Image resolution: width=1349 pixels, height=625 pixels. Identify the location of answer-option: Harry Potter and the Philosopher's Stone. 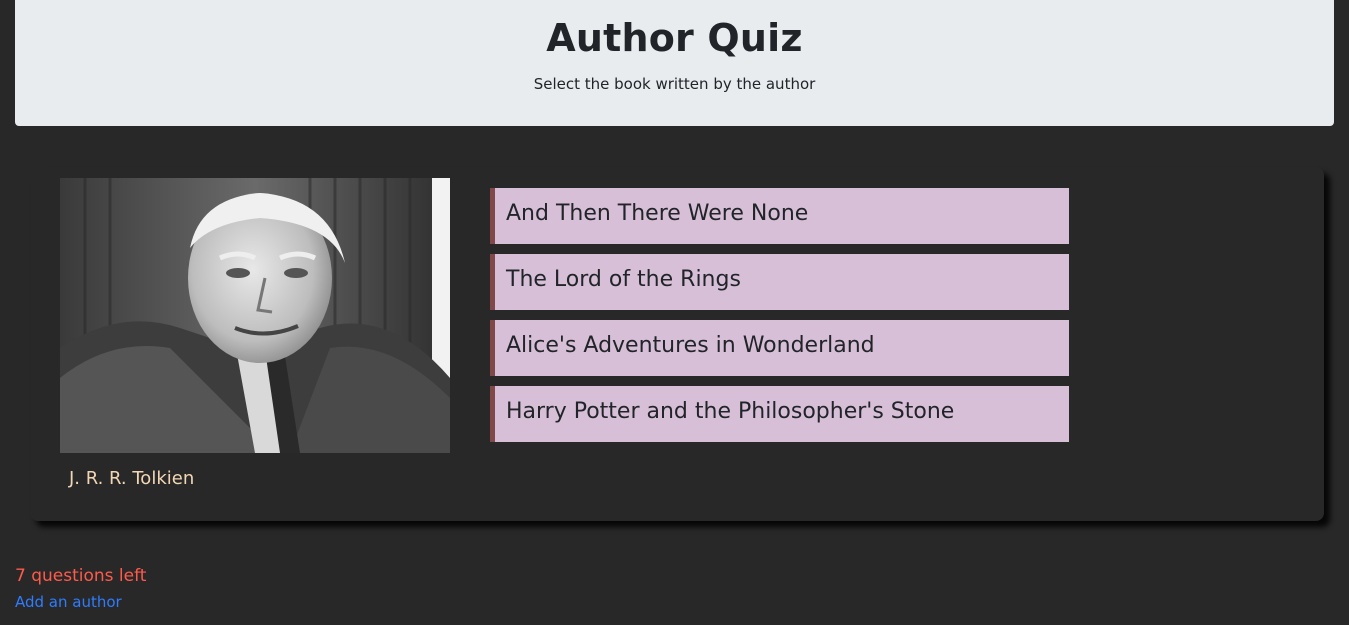
(779, 414).